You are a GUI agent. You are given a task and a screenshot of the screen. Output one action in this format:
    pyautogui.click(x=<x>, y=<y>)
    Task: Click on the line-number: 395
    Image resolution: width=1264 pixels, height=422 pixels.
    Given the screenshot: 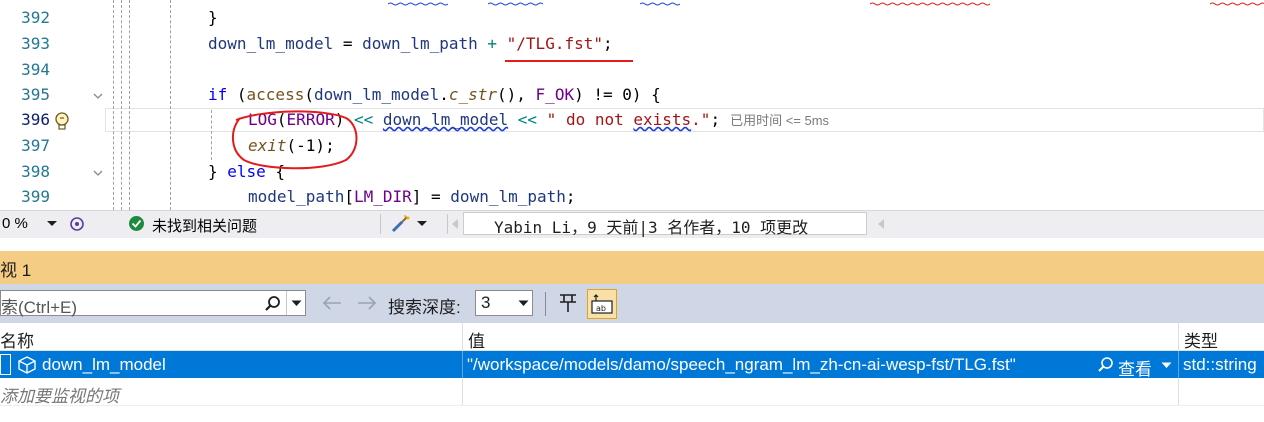 What is the action you would take?
    pyautogui.click(x=35, y=94)
    